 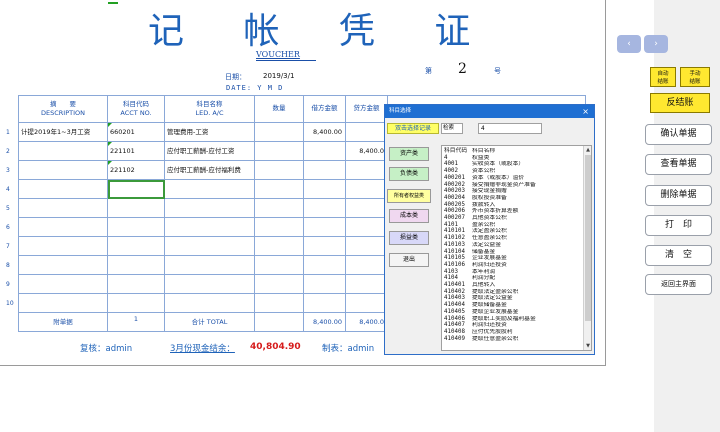 I want to click on list-item: 400206 外币资本折算差额, so click(x=514, y=211).